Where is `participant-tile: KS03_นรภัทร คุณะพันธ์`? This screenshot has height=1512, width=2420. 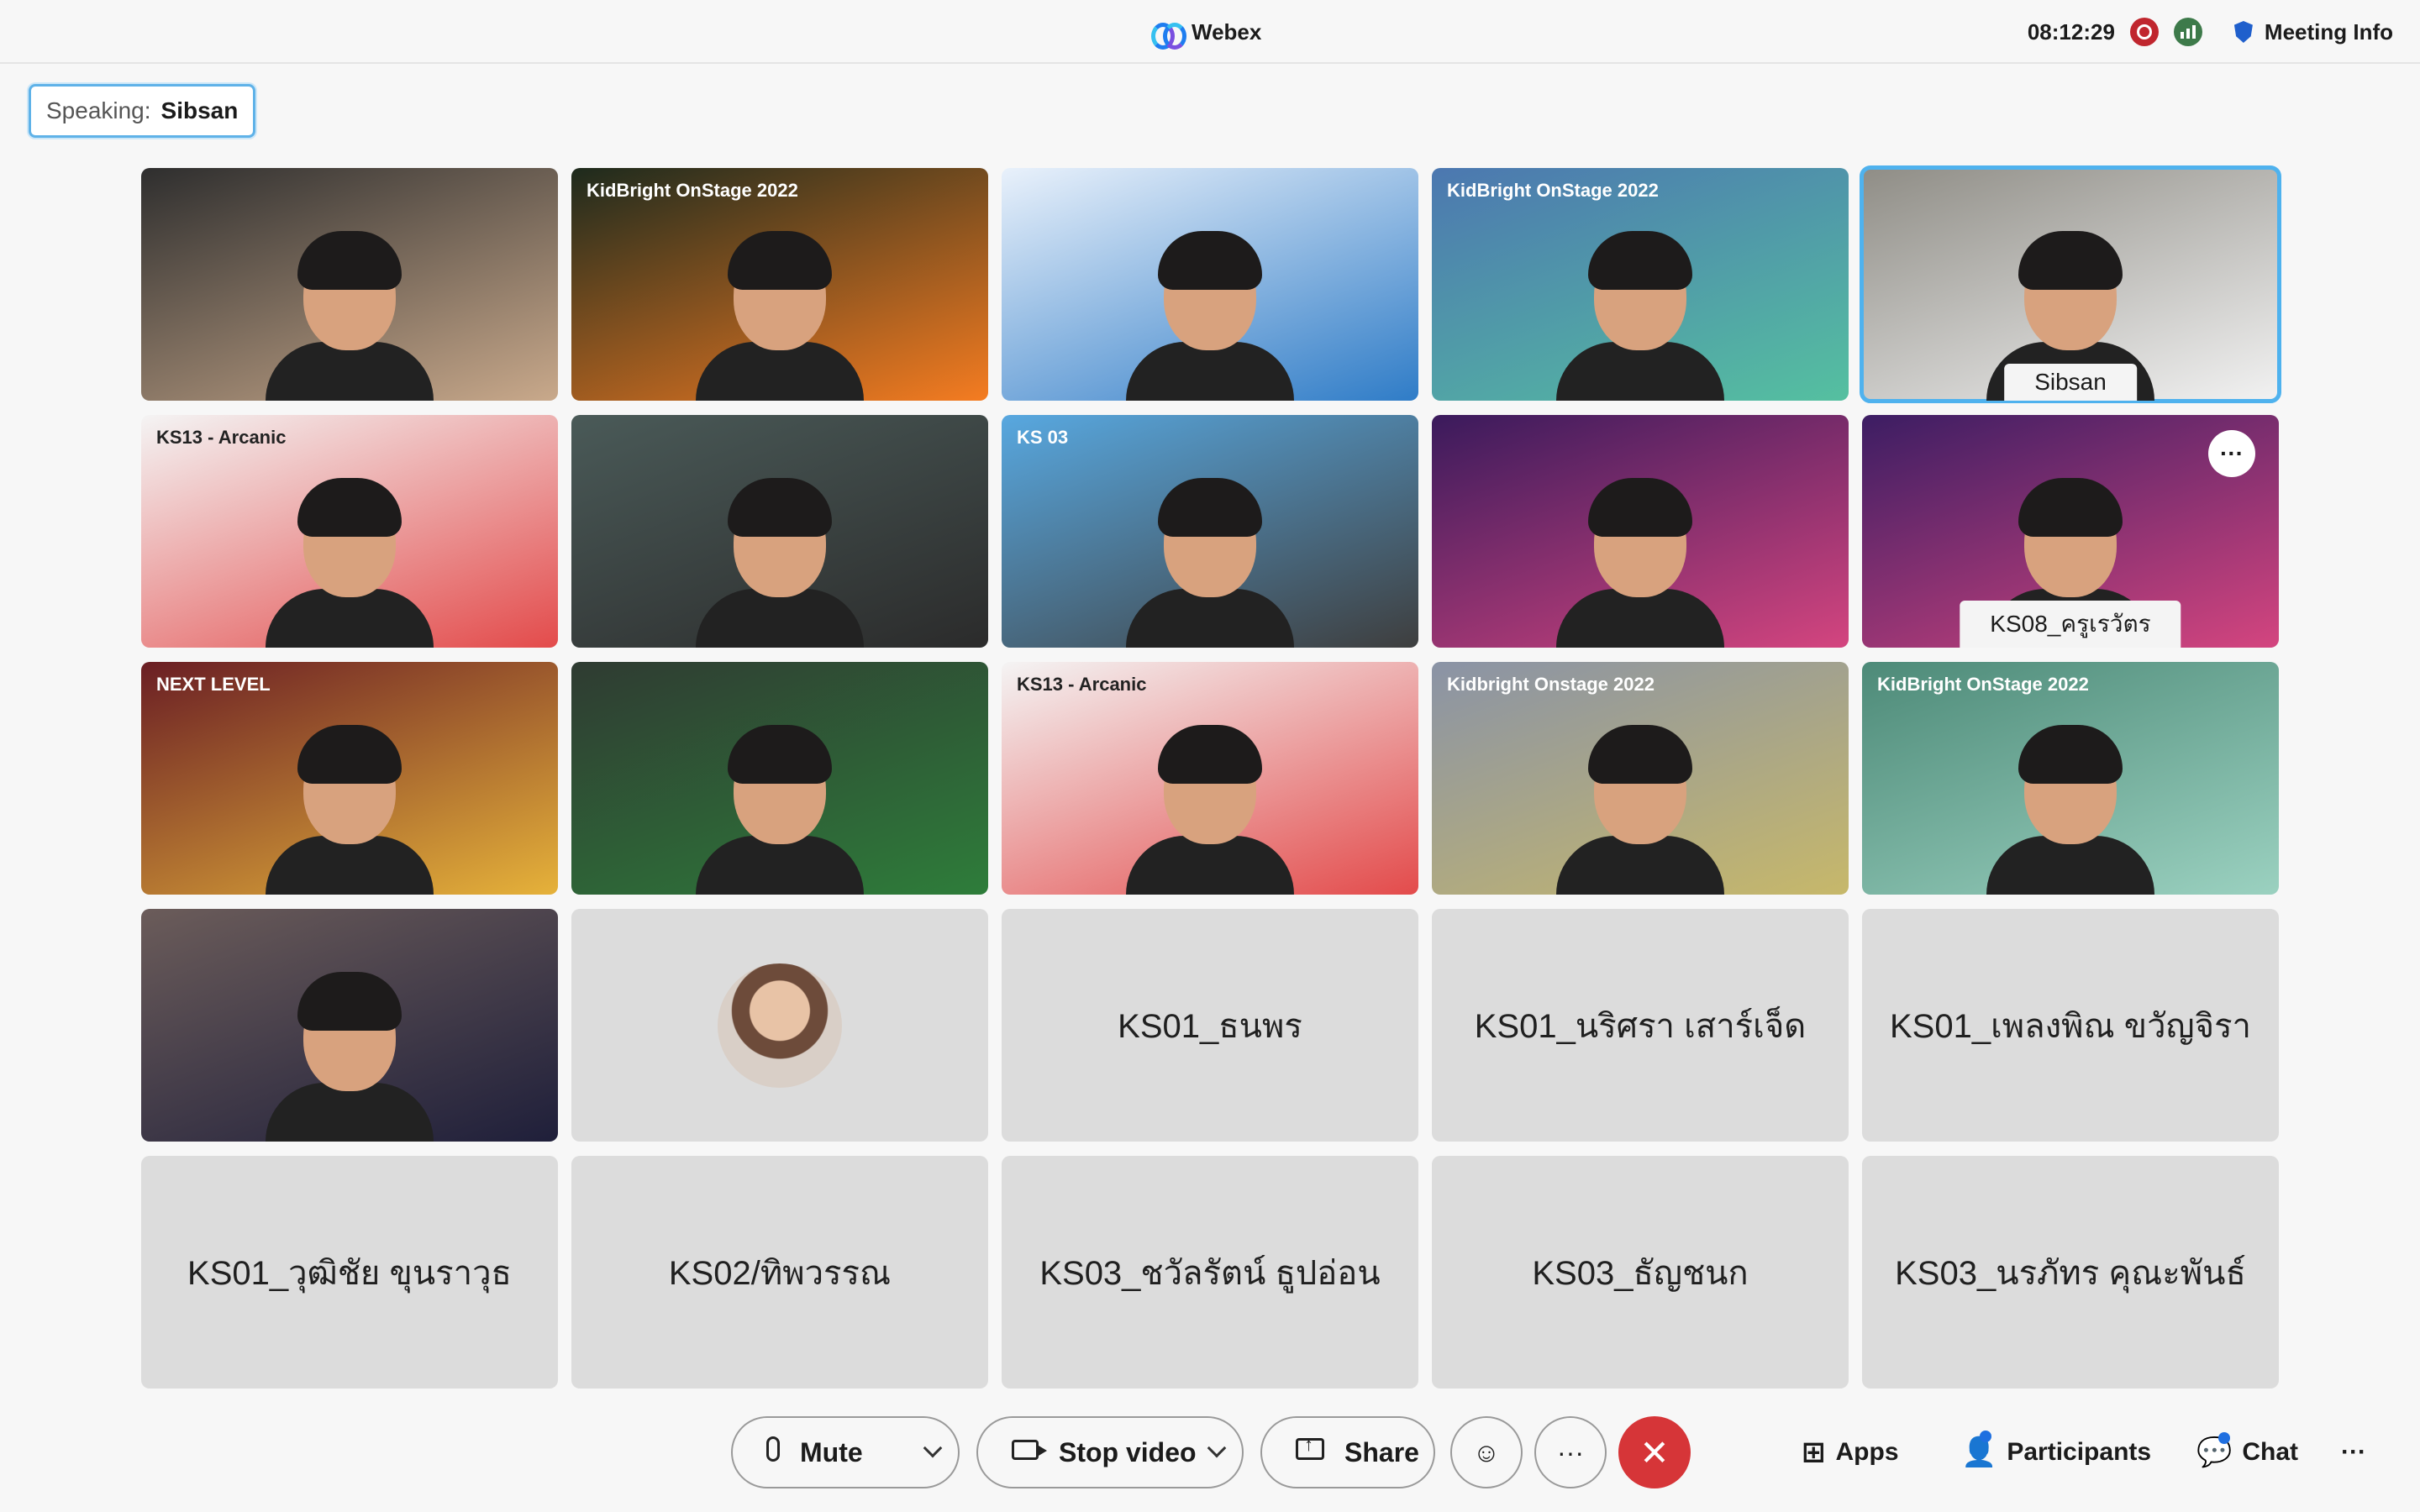
participant-tile: KS03_นรภัทร คุณะพันธ์ is located at coordinates (2070, 1272).